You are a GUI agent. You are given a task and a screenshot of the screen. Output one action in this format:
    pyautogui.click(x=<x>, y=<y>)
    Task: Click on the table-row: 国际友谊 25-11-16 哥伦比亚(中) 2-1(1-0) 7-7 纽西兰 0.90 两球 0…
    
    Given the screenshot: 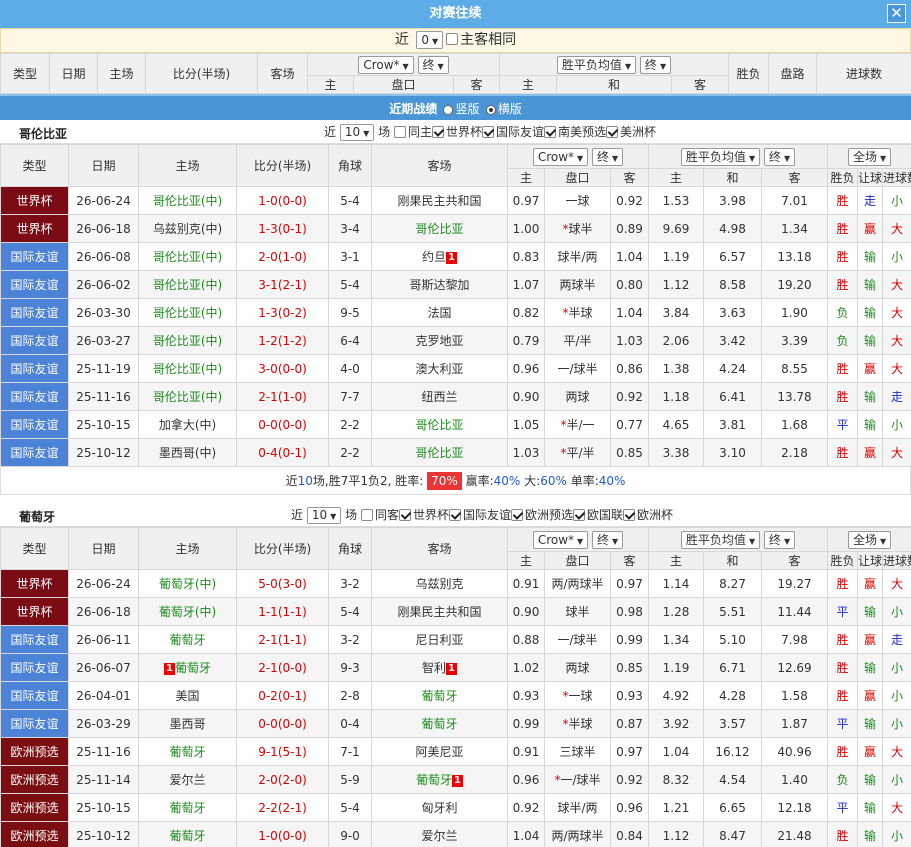 What is the action you would take?
    pyautogui.click(x=455, y=396)
    